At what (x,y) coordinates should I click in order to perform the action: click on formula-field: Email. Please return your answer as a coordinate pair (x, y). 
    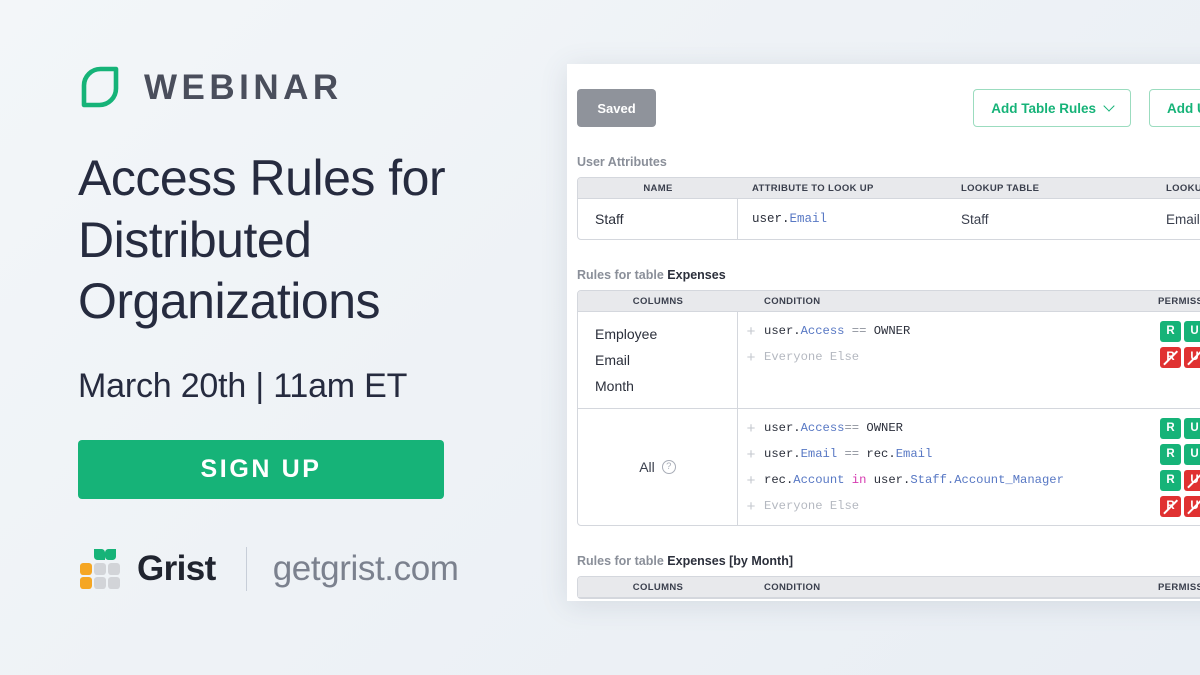
    Looking at the image, I should click on (808, 219).